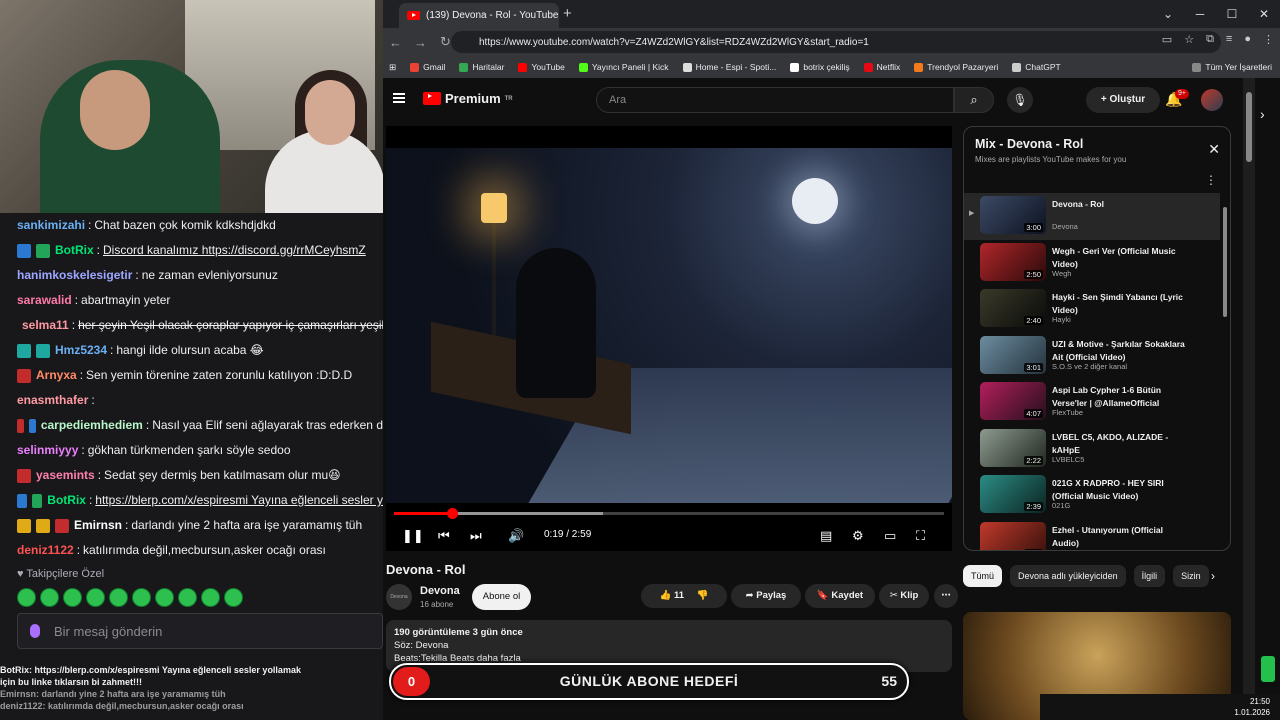 The image size is (1280, 720). What do you see at coordinates (1268, 39) in the screenshot?
I see `menu-icon: ⋮` at bounding box center [1268, 39].